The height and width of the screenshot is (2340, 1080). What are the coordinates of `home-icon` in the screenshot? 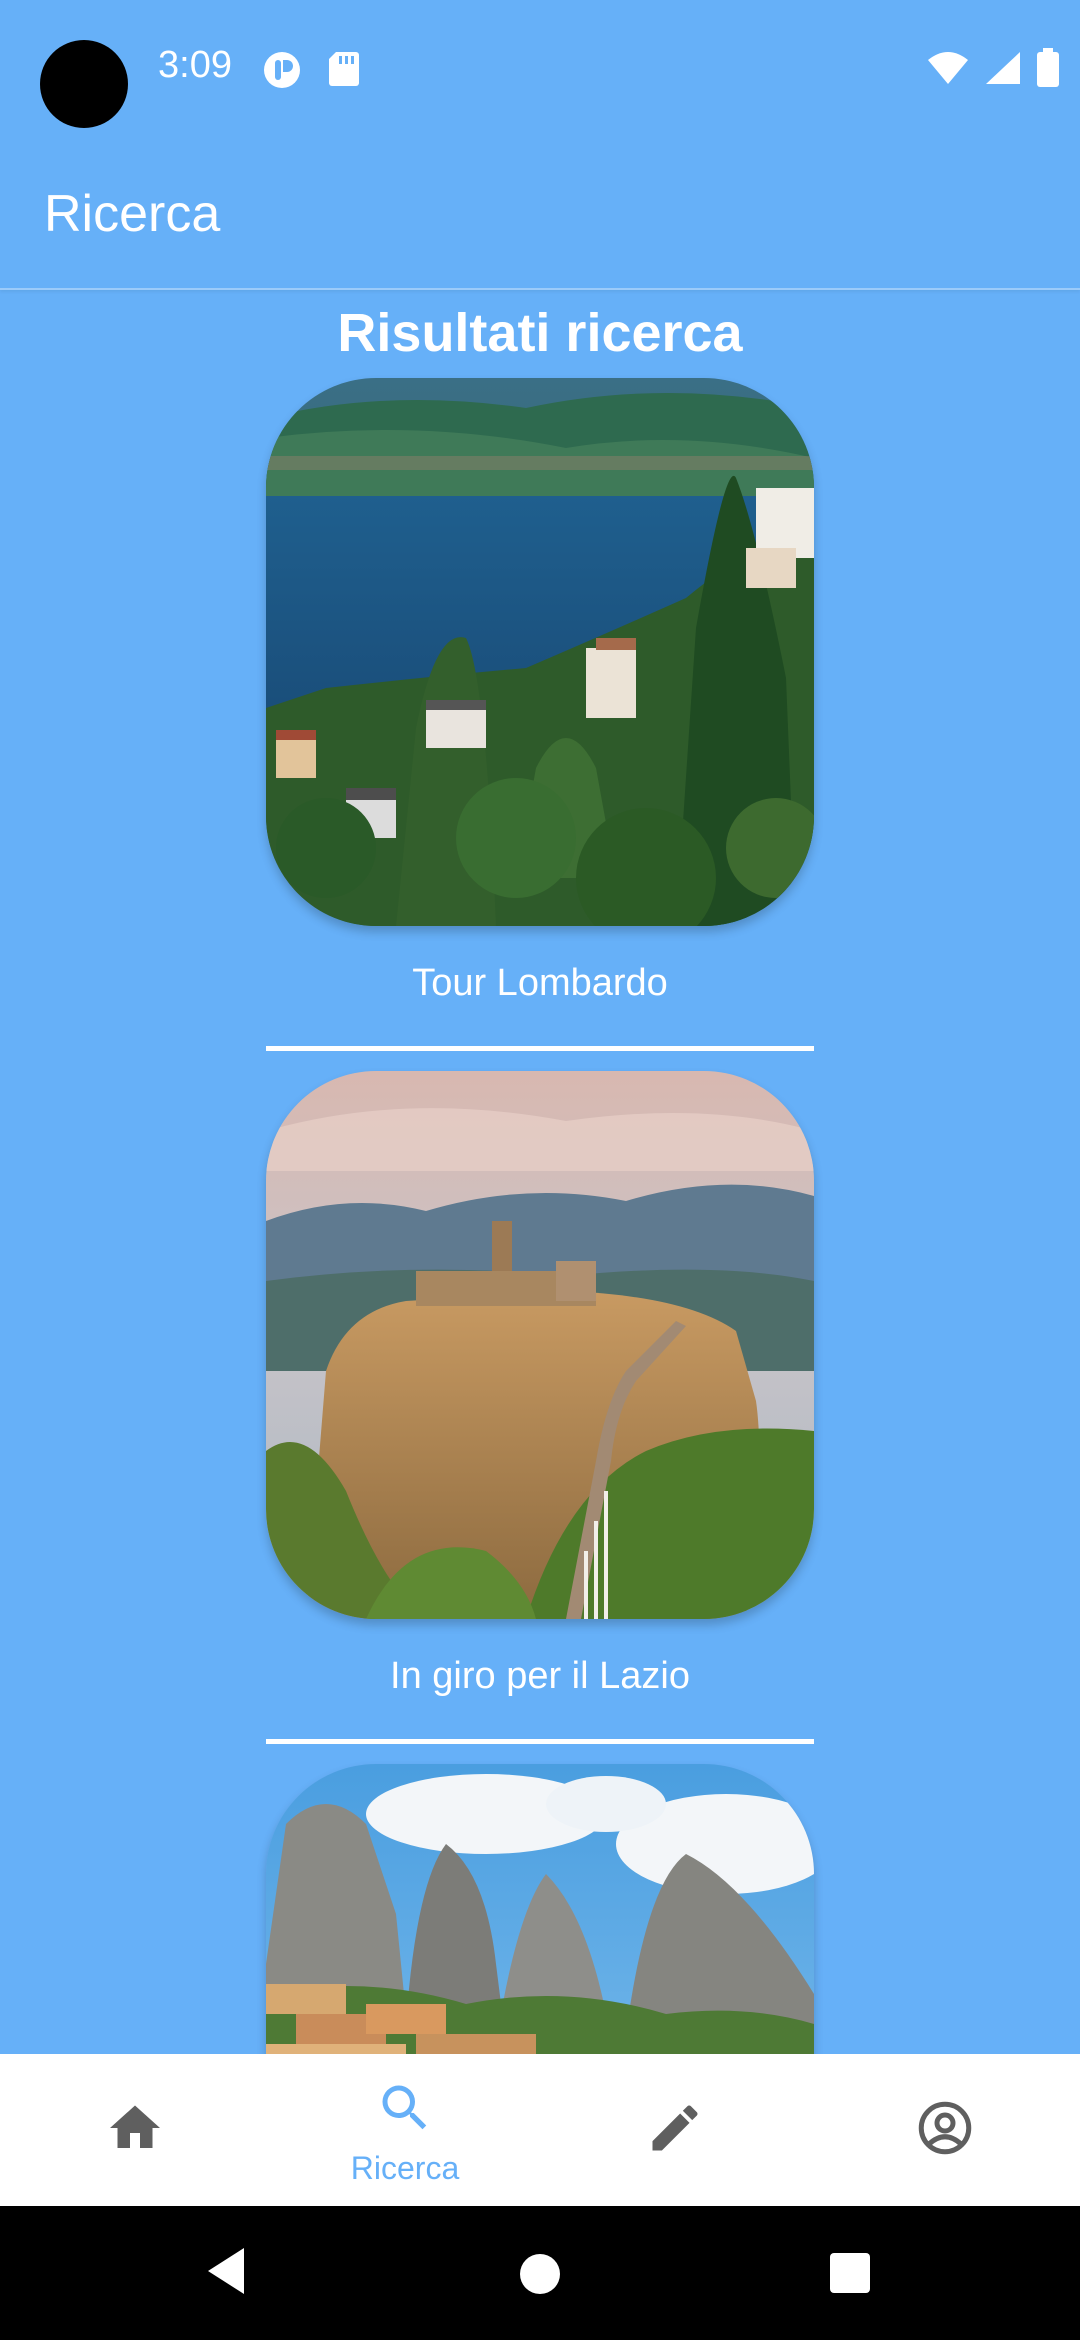 It's located at (135, 2126).